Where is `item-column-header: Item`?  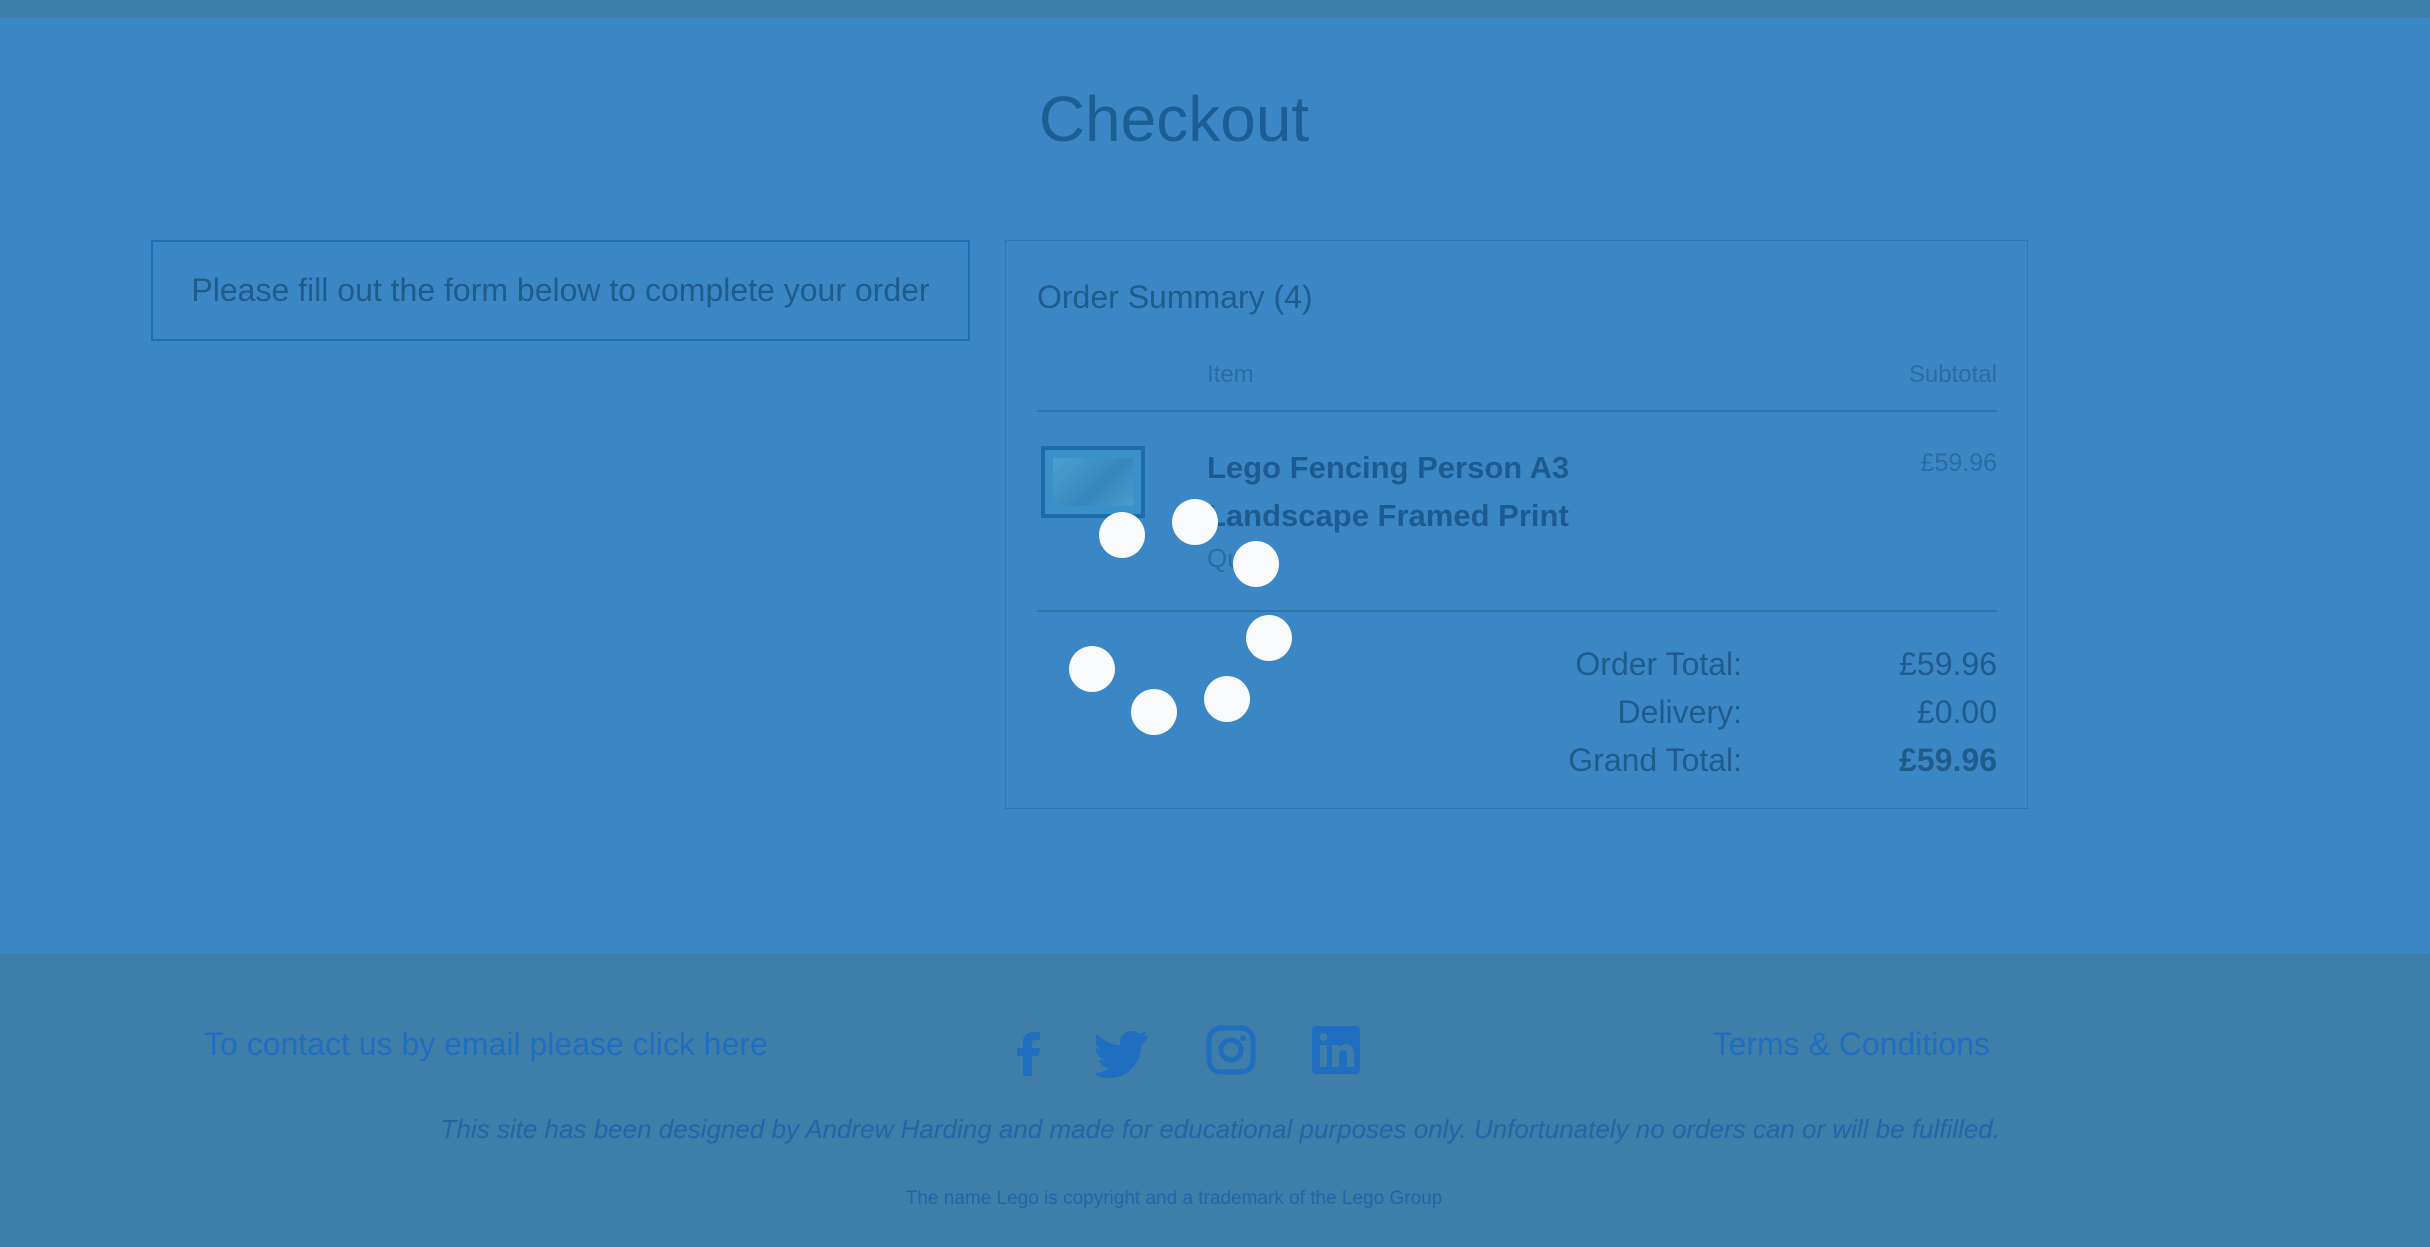
item-column-header: Item is located at coordinates (1230, 374).